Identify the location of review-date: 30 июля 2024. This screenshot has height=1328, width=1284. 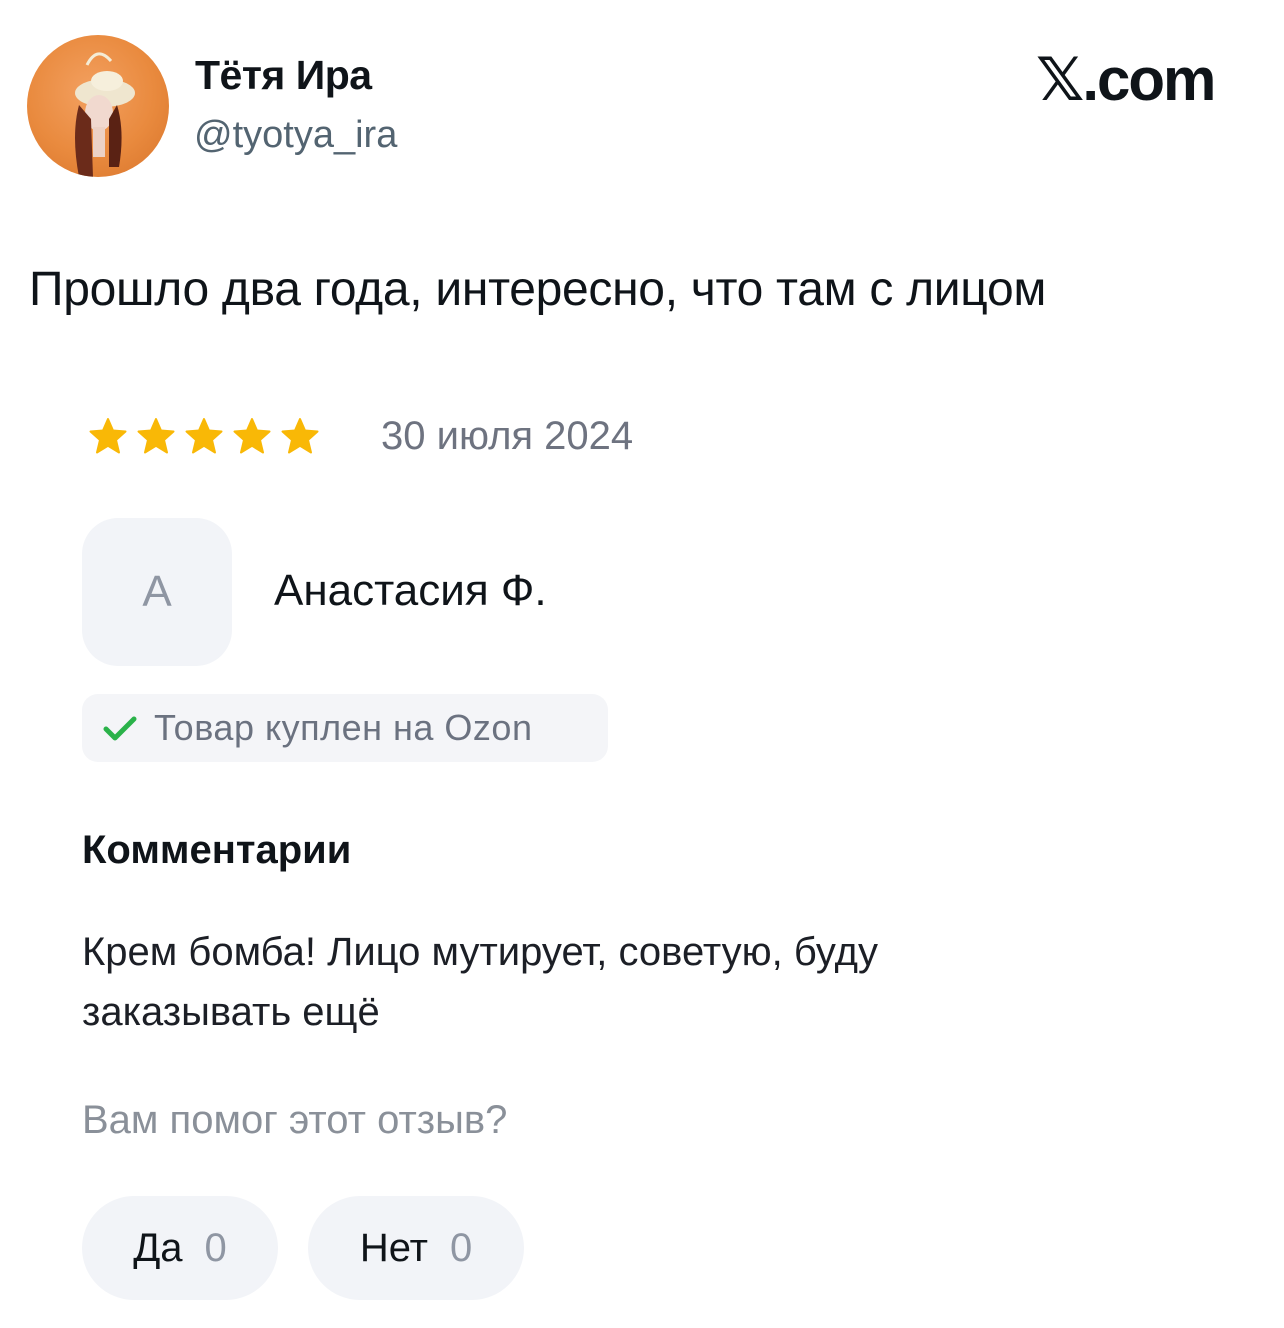
(507, 436).